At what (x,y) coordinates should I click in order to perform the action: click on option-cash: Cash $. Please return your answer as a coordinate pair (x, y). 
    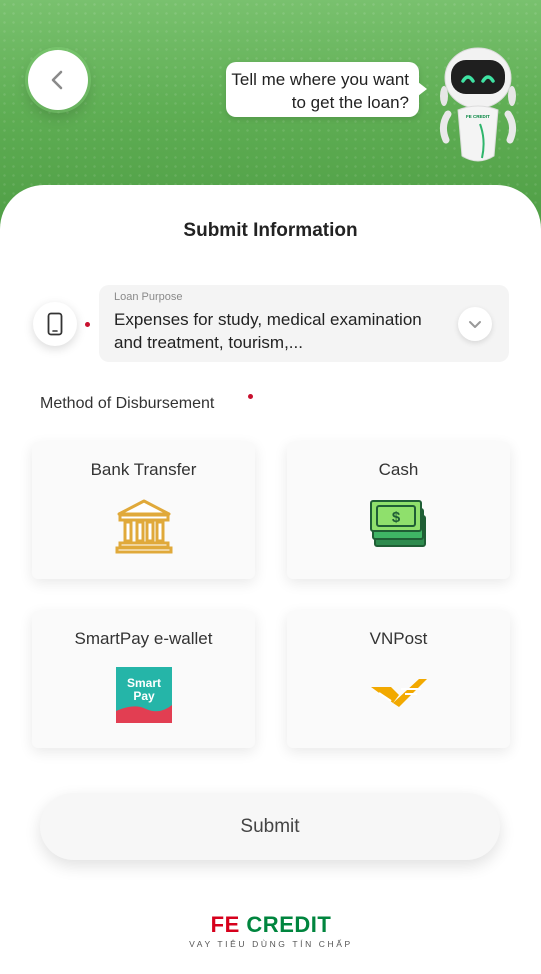
    Looking at the image, I should click on (398, 510).